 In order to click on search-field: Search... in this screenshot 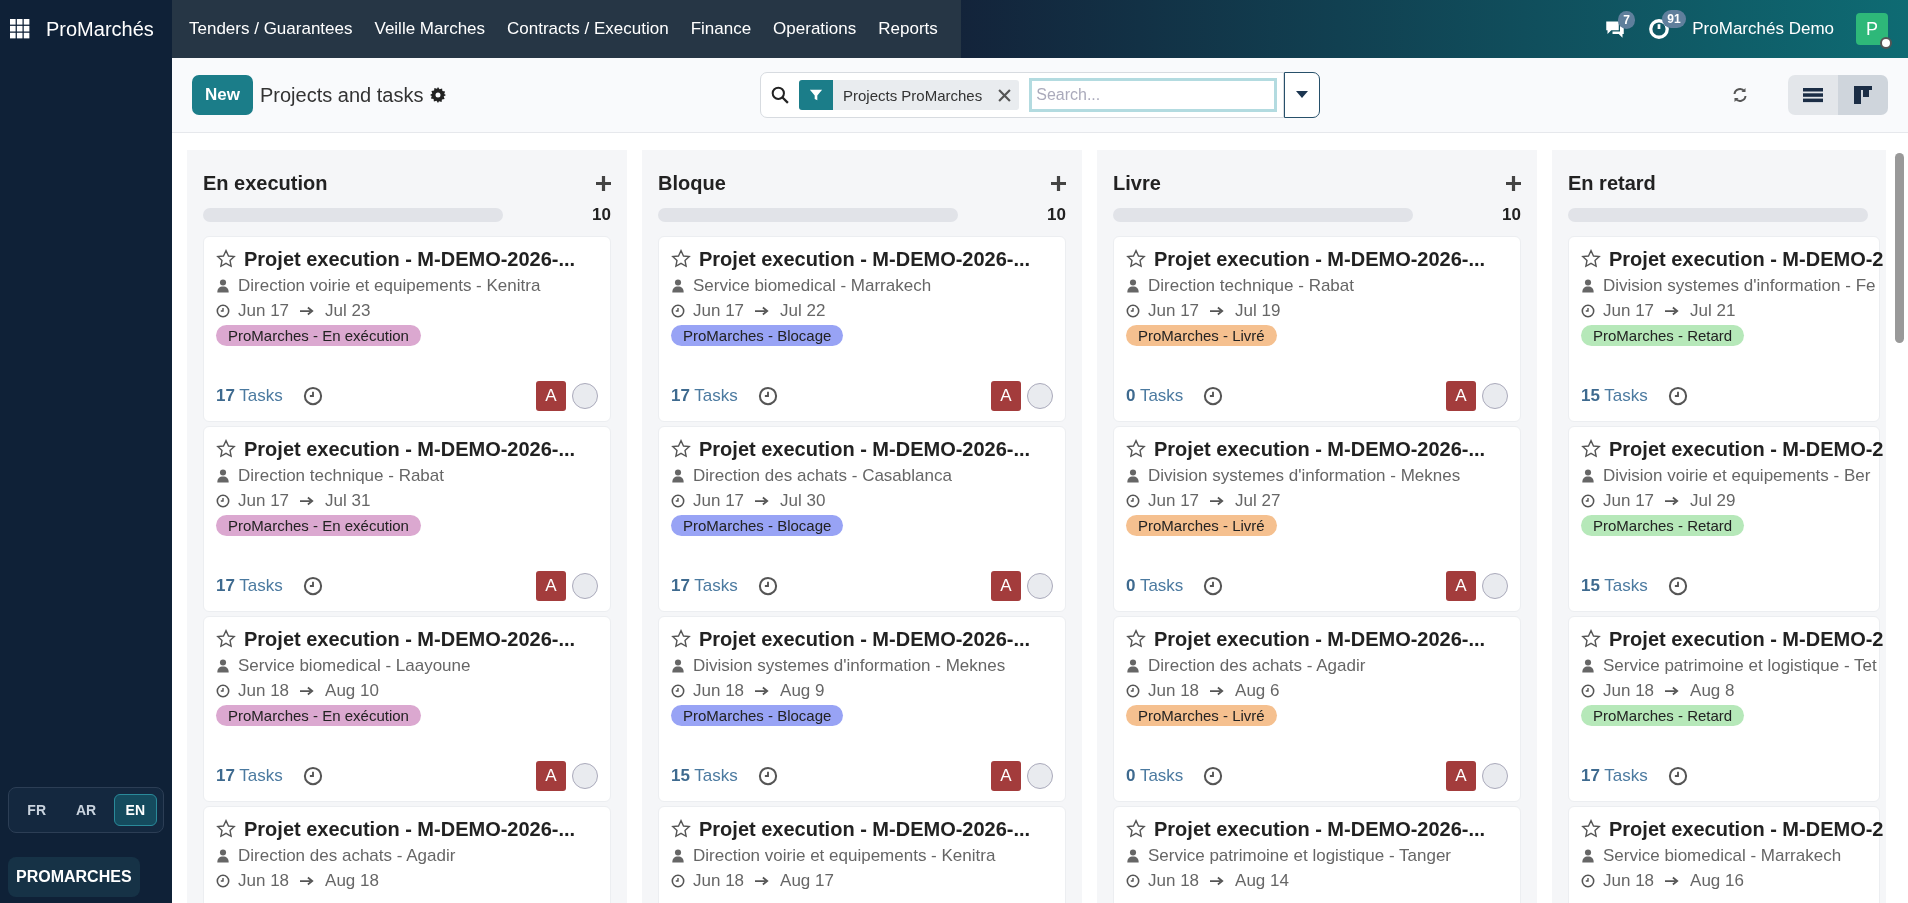, I will do `click(1153, 95)`.